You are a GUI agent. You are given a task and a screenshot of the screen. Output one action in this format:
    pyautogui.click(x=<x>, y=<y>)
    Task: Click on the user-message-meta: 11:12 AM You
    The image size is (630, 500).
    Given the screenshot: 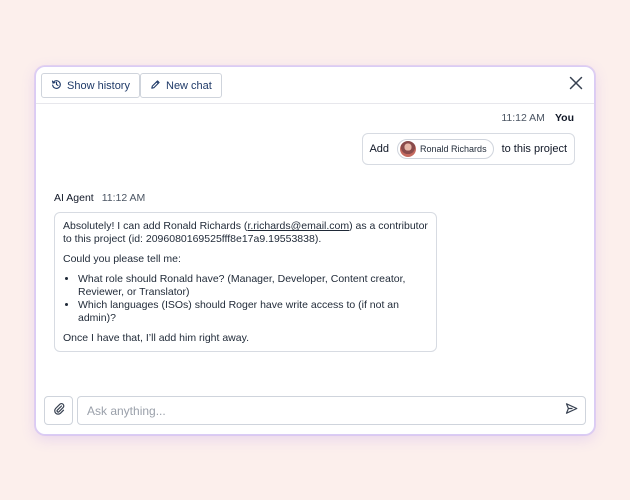 What is the action you would take?
    pyautogui.click(x=537, y=118)
    